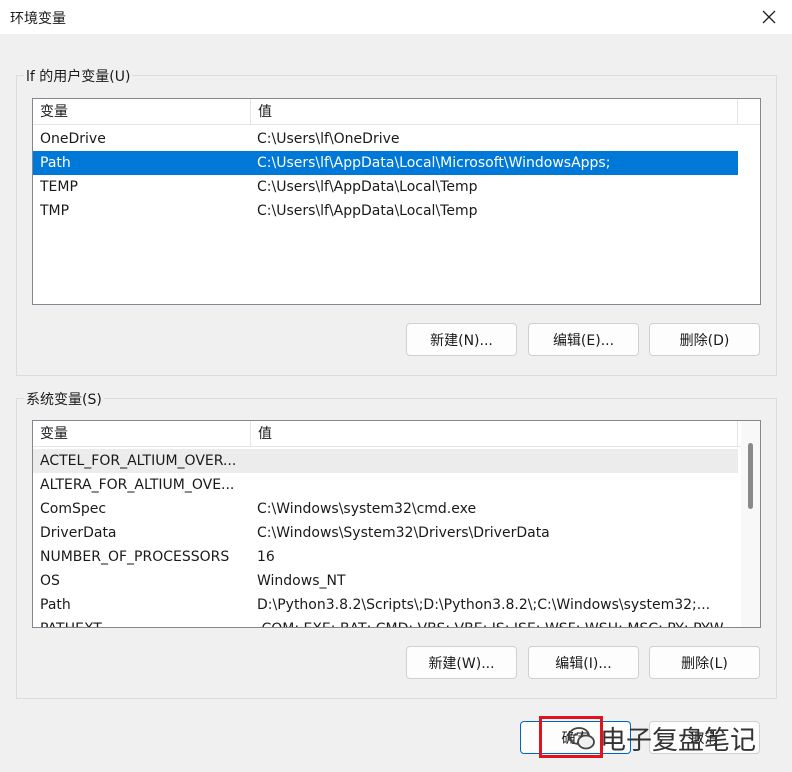 This screenshot has width=792, height=772. I want to click on table-row: TEMP C:\Users\lf\AppData\Local\Temp, so click(385, 187).